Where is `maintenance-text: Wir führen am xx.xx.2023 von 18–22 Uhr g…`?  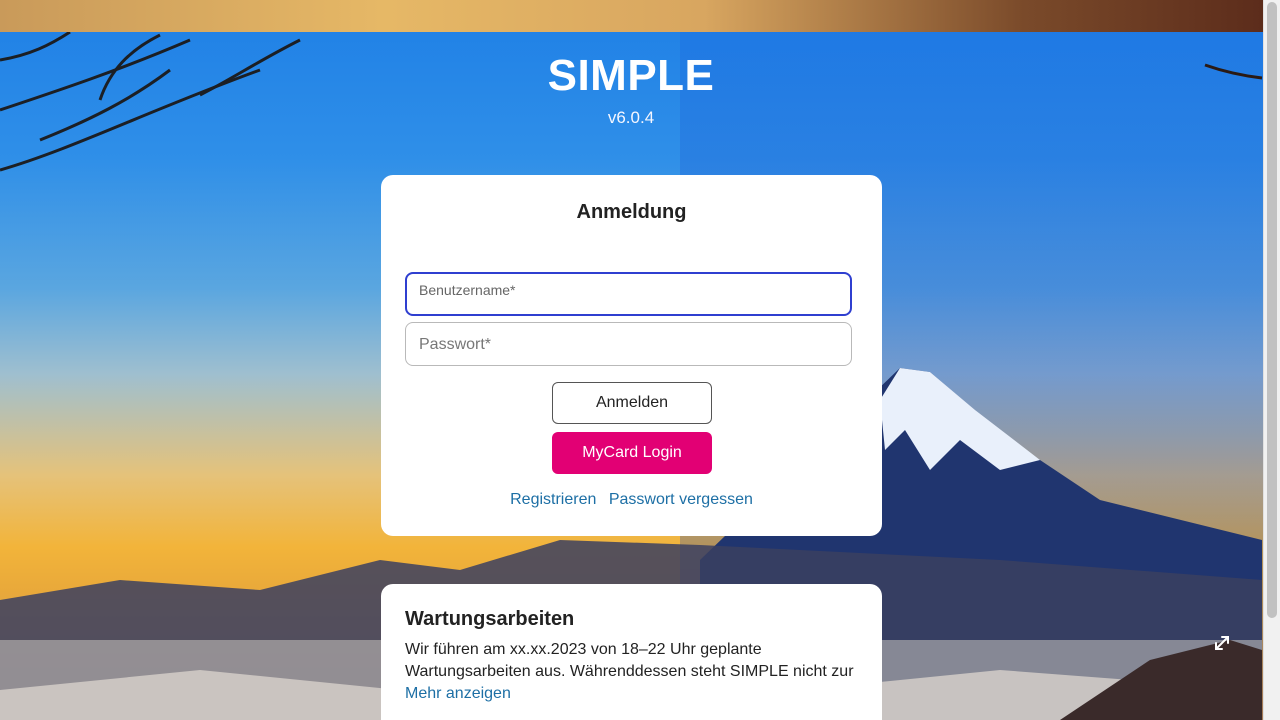 maintenance-text: Wir führen am xx.xx.2023 von 18–22 Uhr g… is located at coordinates (629, 660).